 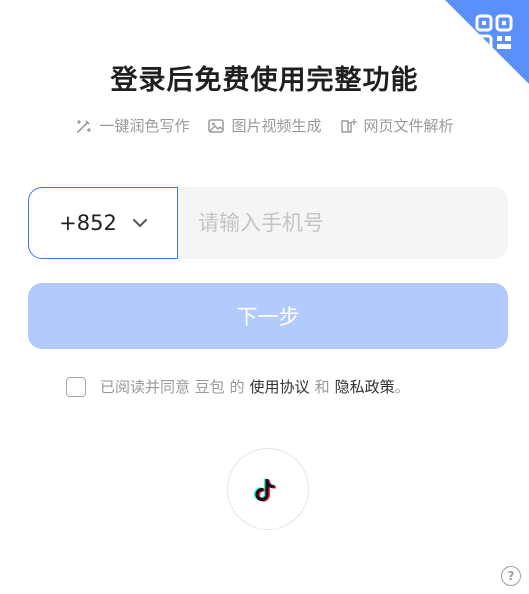 I want to click on privacy-link: 隐私政策, so click(x=365, y=386).